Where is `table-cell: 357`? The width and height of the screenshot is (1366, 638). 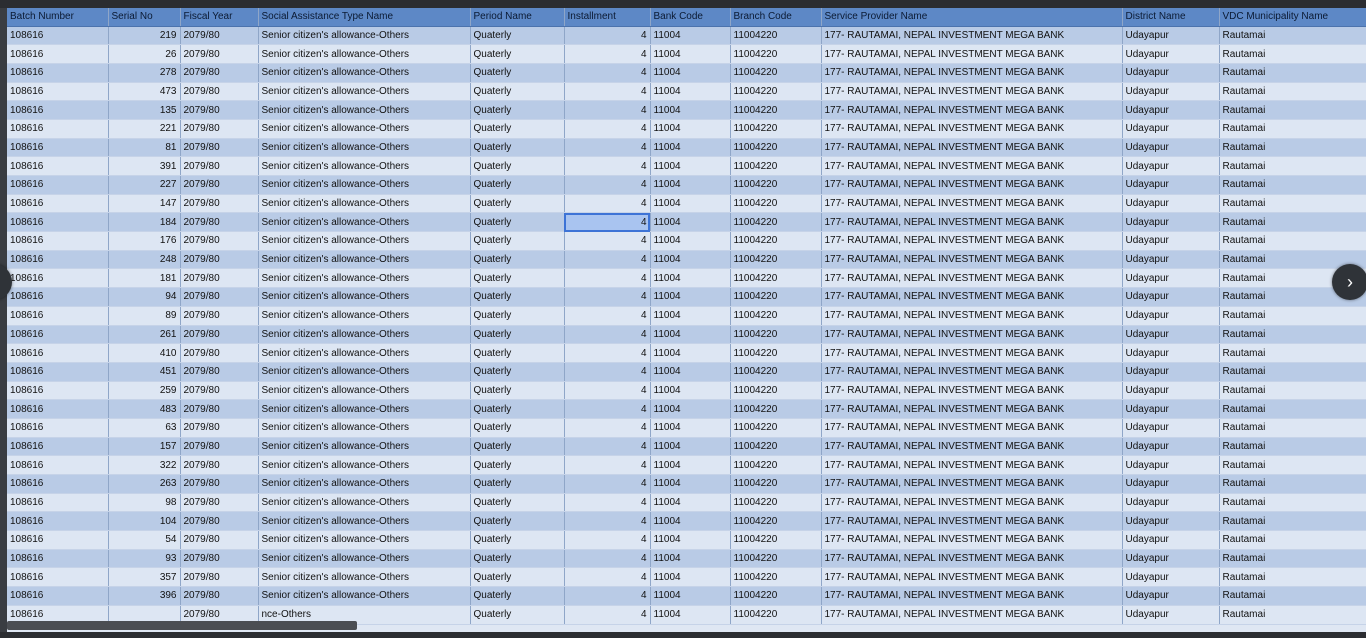 table-cell: 357 is located at coordinates (144, 577).